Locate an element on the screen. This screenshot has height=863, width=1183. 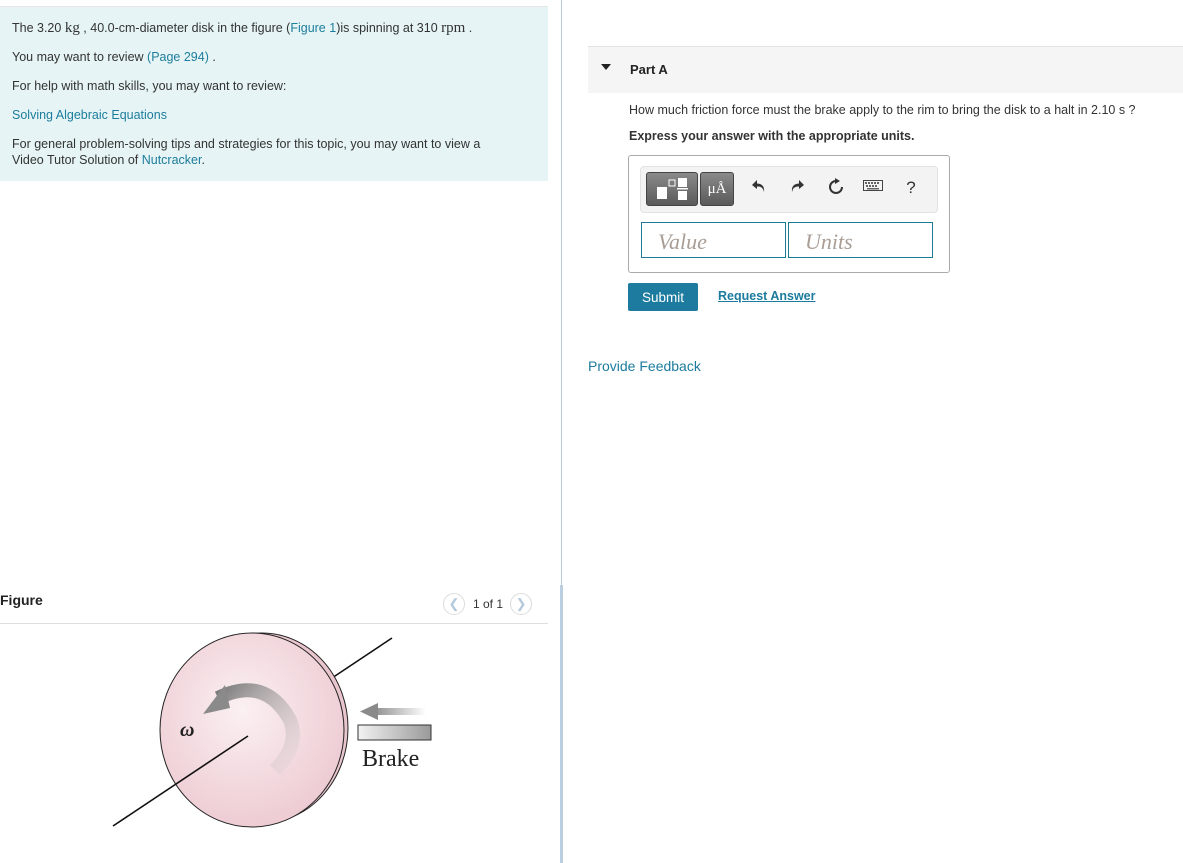
units-button: μÅ is located at coordinates (717, 189).